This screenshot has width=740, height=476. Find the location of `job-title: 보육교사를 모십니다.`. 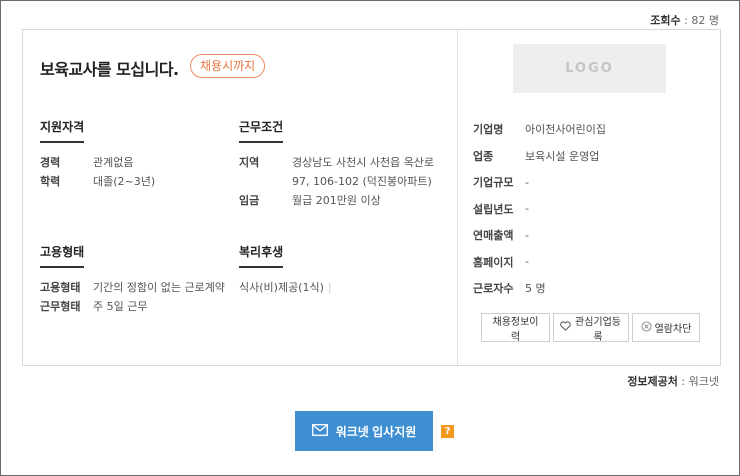

job-title: 보육교사를 모십니다. is located at coordinates (109, 69).